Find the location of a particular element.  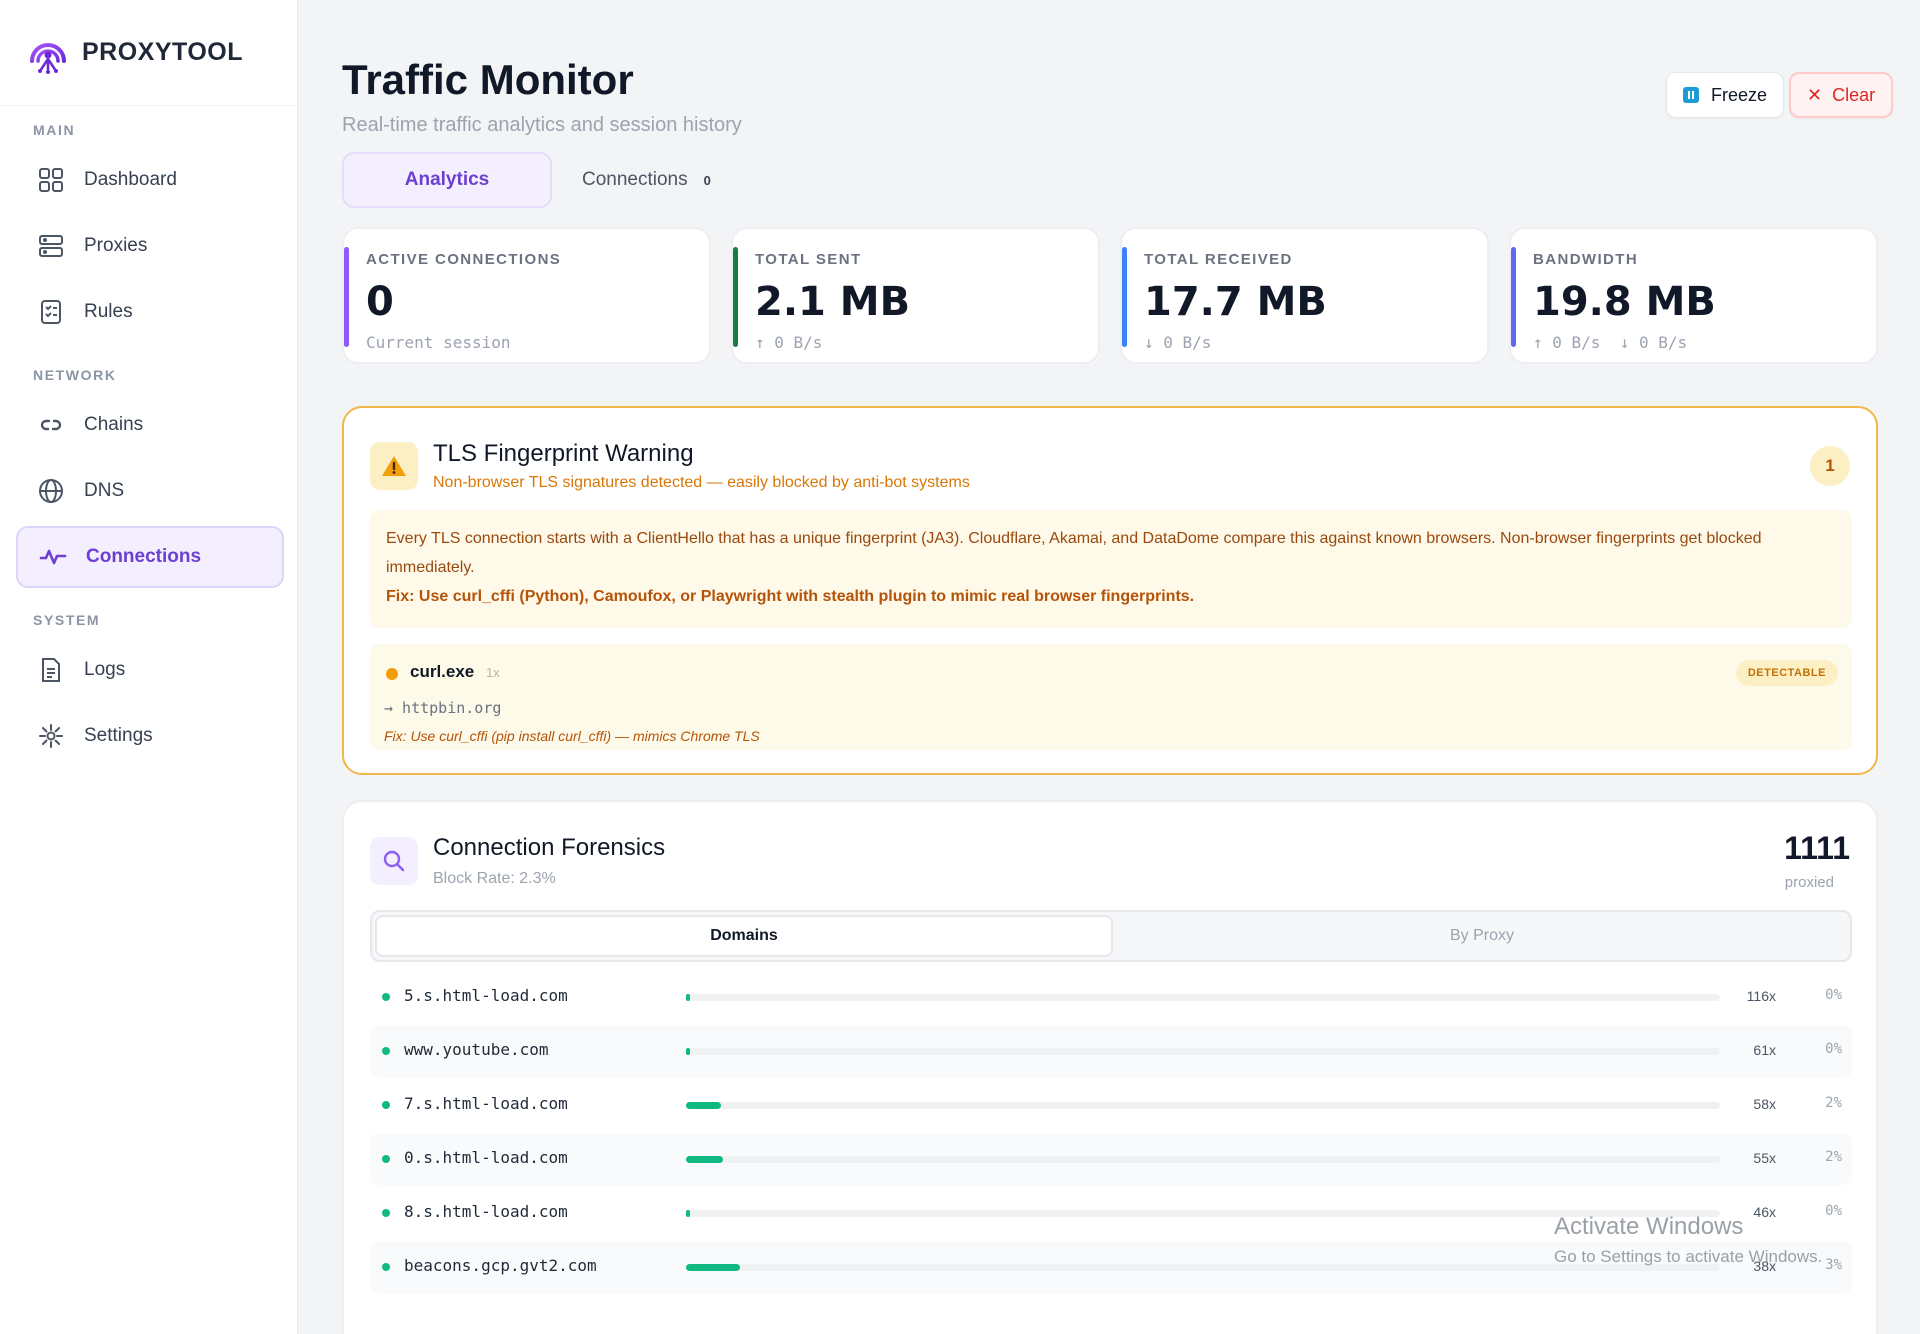

stat-value: 0 is located at coordinates (380, 302).